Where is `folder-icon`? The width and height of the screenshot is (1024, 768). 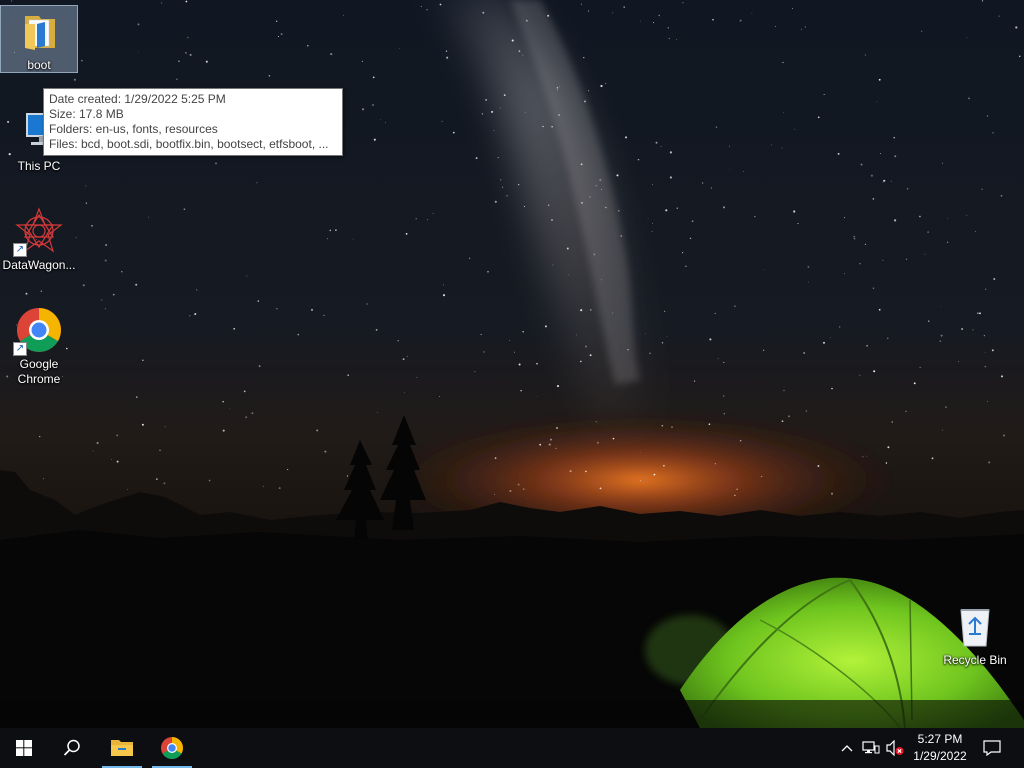 folder-icon is located at coordinates (39, 34).